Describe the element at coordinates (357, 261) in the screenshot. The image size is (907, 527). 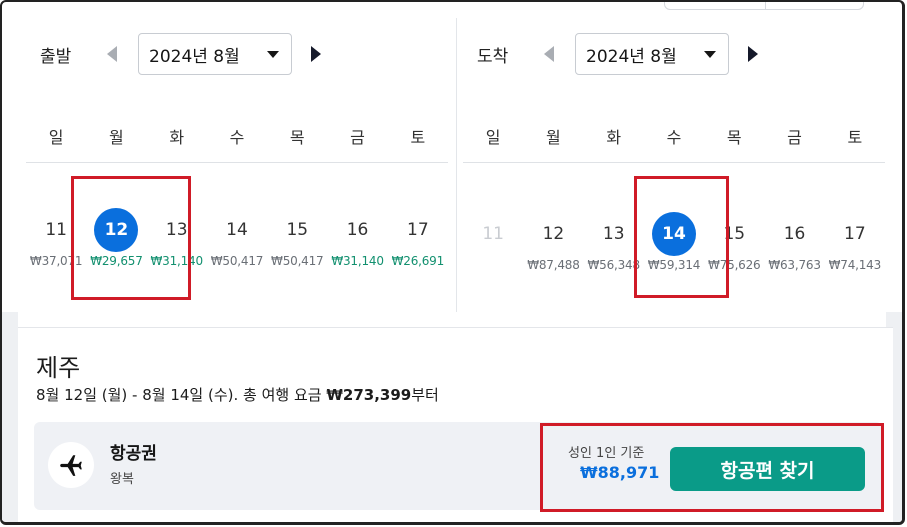
I see `day-price: ₩31,140` at that location.